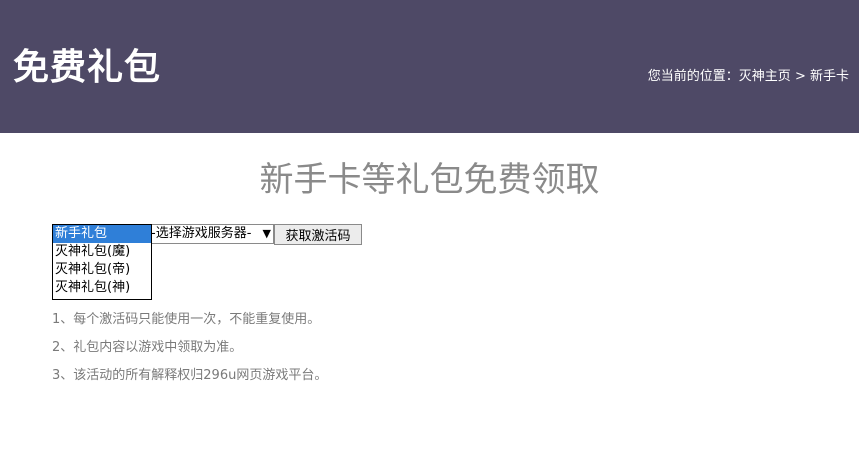 The height and width of the screenshot is (451, 859). I want to click on note-item: 3、该活动的所有解释权归296u网页游戏平台。, so click(190, 375).